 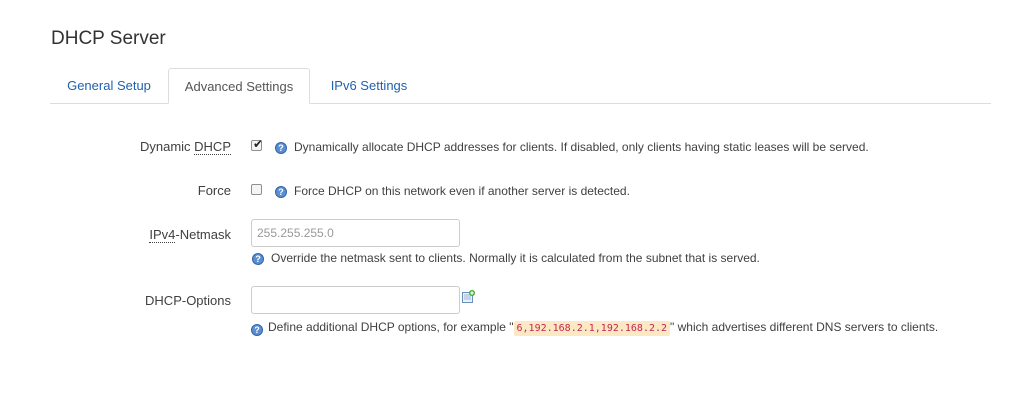 I want to click on force-checkbox, so click(x=256, y=189).